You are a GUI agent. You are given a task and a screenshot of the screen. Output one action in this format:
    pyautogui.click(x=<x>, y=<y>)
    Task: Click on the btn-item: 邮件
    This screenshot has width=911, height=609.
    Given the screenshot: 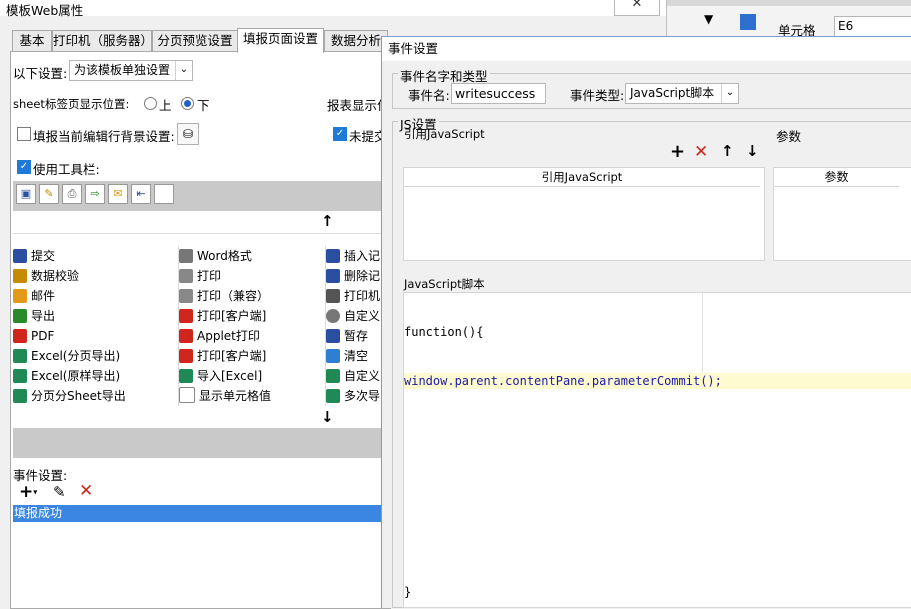 What is the action you would take?
    pyautogui.click(x=34, y=296)
    